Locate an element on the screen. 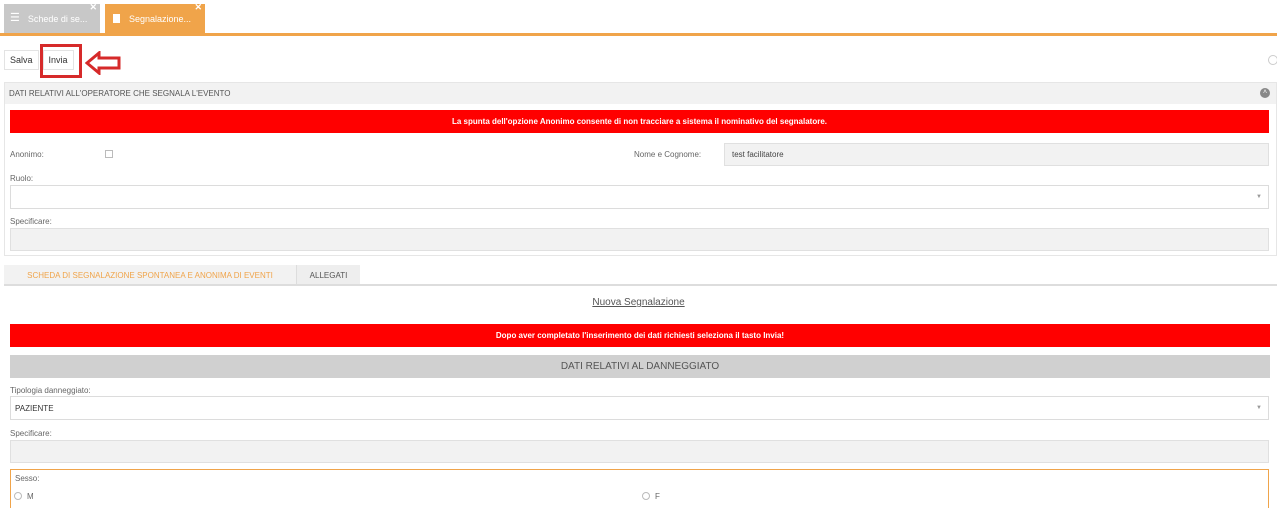 The height and width of the screenshot is (508, 1277). sex-option-m: M is located at coordinates (30, 496).